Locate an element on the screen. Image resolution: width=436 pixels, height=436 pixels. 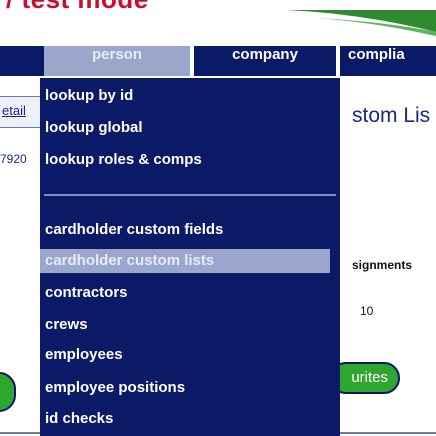
menu-item-contractors: contractors is located at coordinates (190, 293).